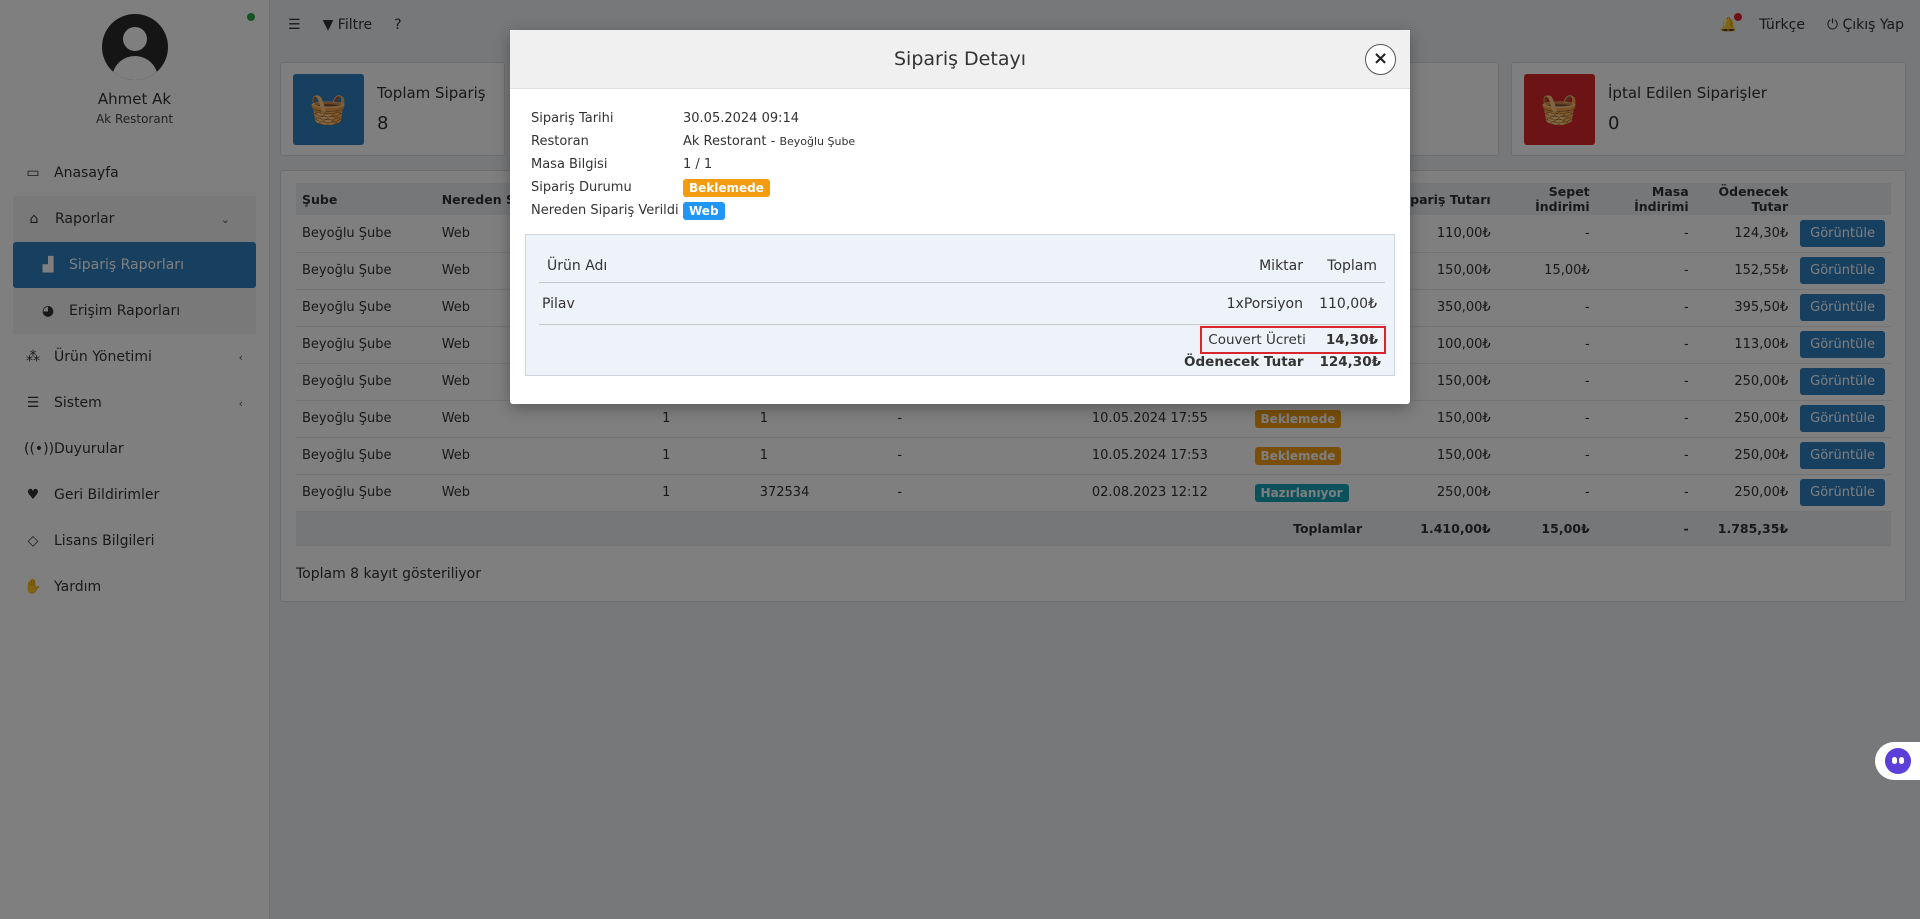  I want to click on label-order-status: Sipariş Durumu, so click(581, 187).